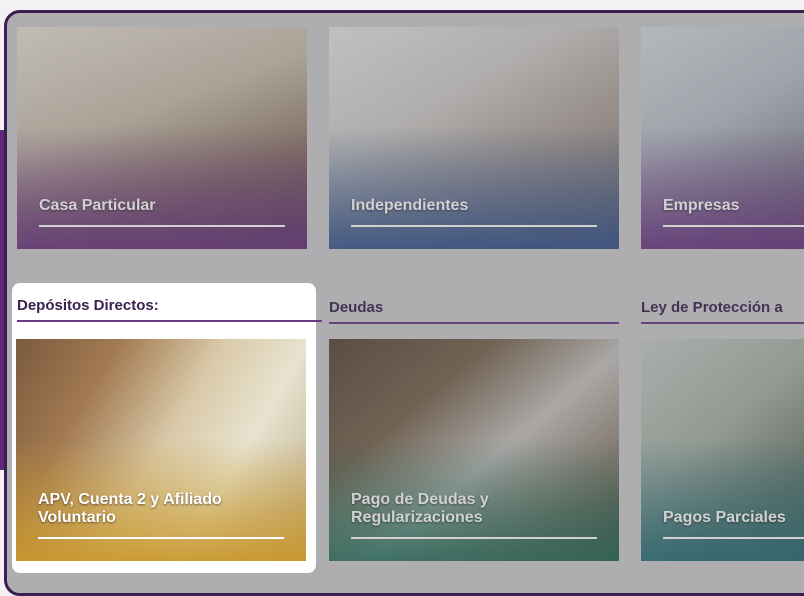  What do you see at coordinates (97, 205) in the screenshot?
I see `tile-label: Casa Particular` at bounding box center [97, 205].